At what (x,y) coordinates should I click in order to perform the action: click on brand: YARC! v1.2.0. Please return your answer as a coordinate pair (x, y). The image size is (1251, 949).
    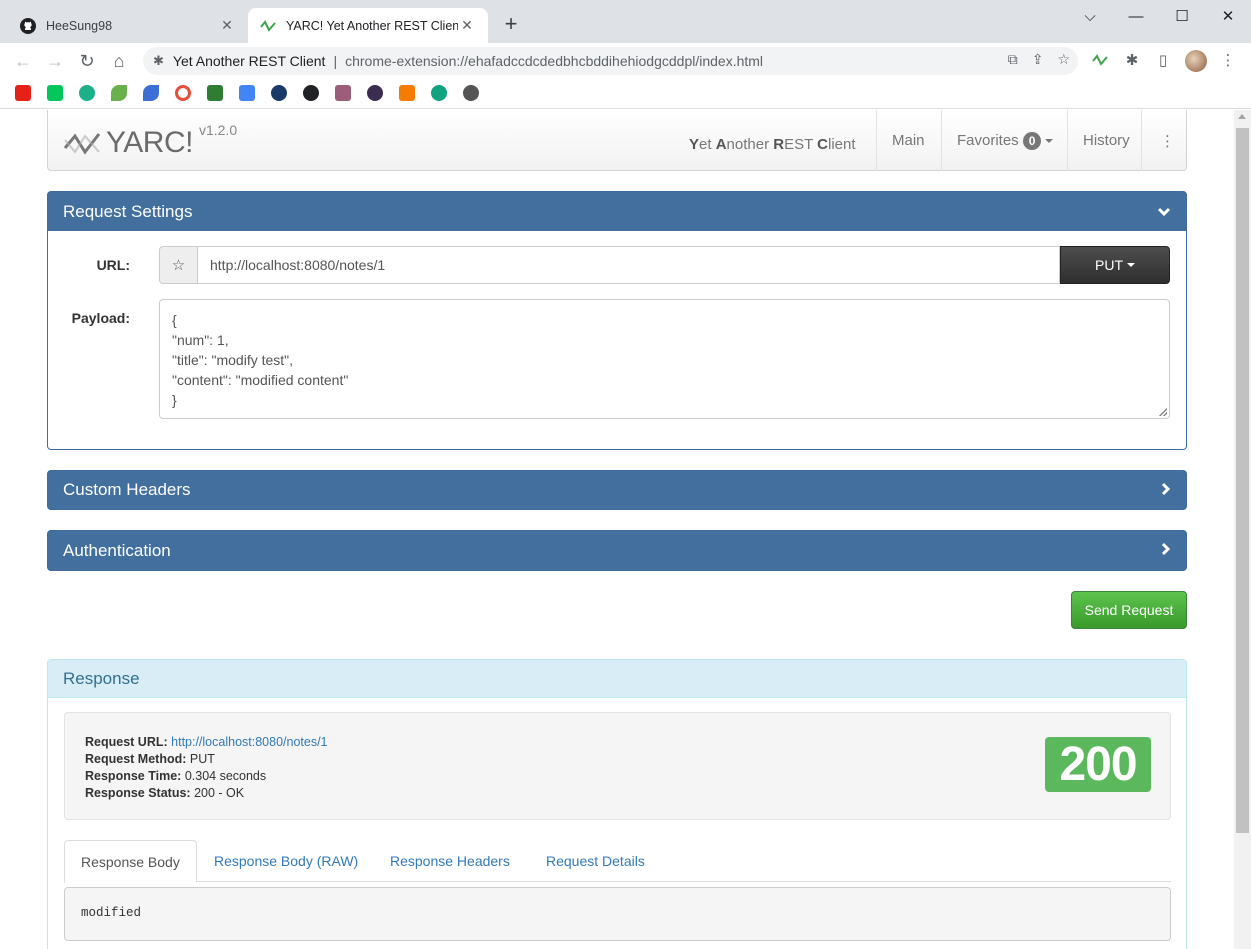
    Looking at the image, I should click on (149, 142).